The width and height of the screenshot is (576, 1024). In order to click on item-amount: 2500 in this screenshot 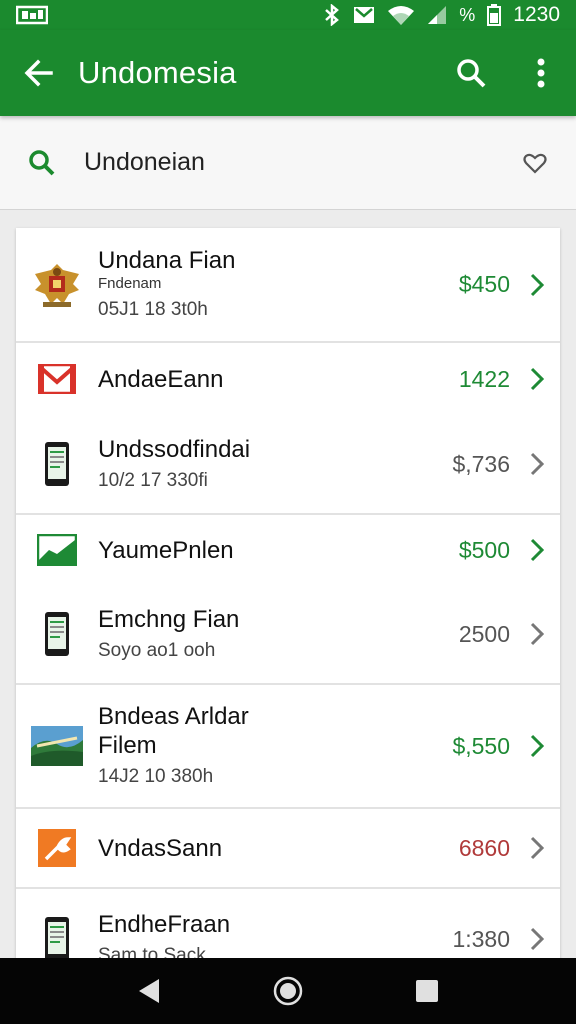, I will do `click(484, 633)`.